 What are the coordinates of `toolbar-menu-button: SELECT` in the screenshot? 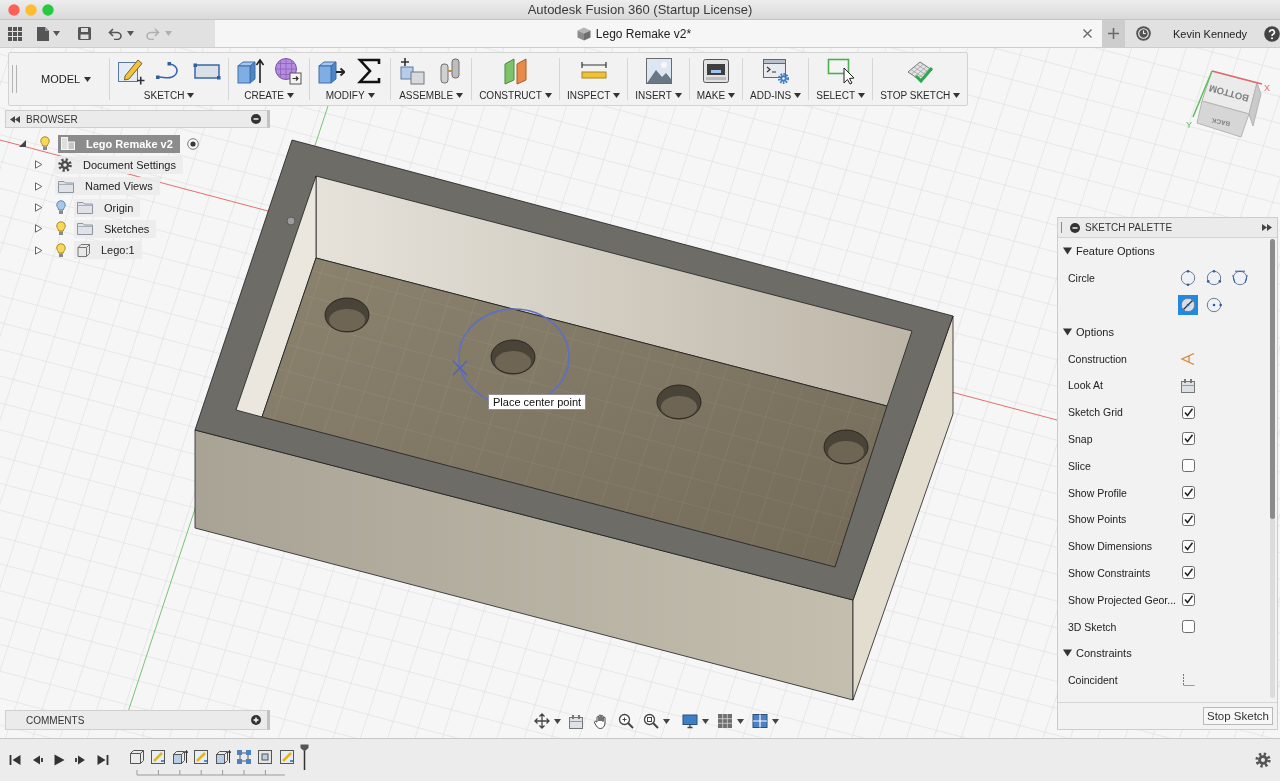 It's located at (841, 95).